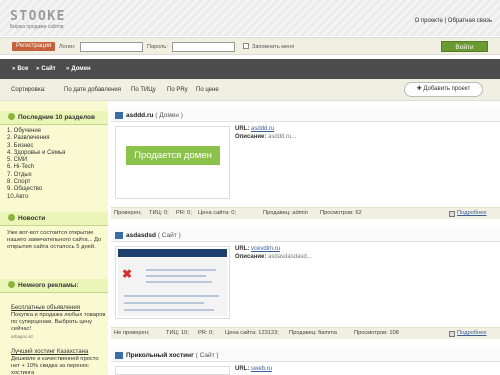 The width and height of the screenshot is (500, 375). Describe the element at coordinates (34, 46) in the screenshot. I see `register-button: Регистрация` at that location.